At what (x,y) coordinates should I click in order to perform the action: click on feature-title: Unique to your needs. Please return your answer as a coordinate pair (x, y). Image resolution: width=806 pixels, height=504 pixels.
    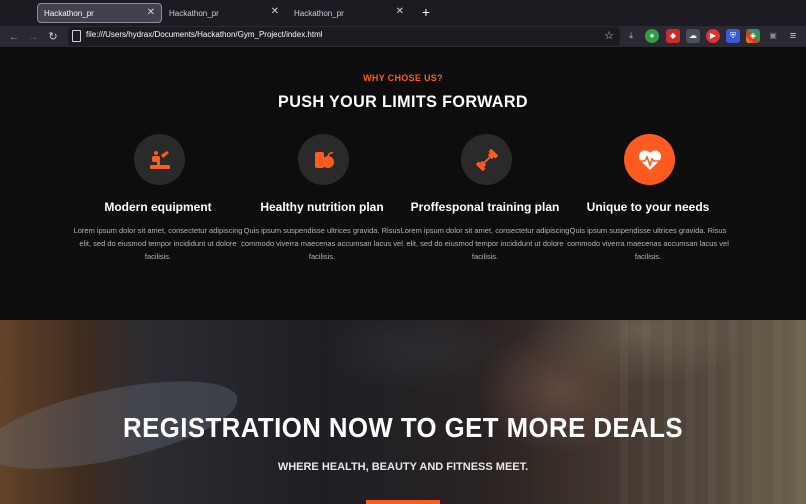
    Looking at the image, I should click on (648, 207).